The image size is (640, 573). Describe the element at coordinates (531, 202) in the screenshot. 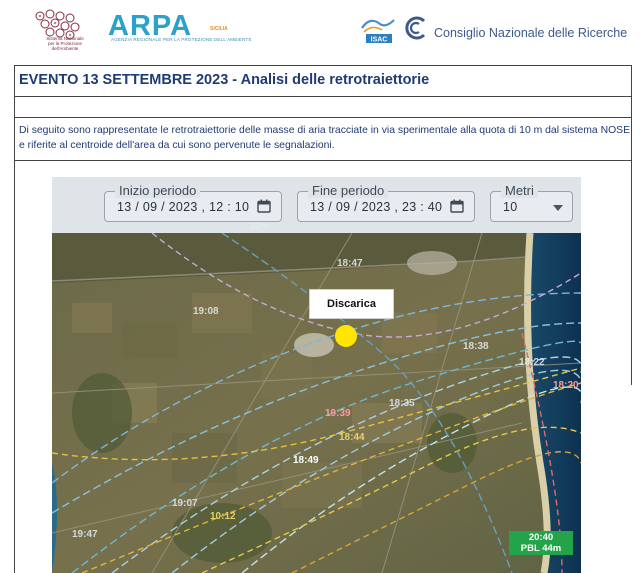

I see `height-select: Metri 10` at that location.